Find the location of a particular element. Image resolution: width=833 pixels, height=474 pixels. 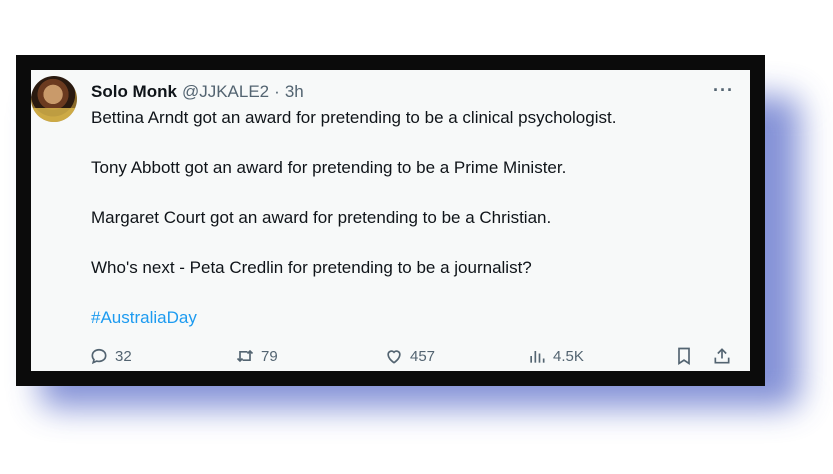

views-icon is located at coordinates (537, 357).